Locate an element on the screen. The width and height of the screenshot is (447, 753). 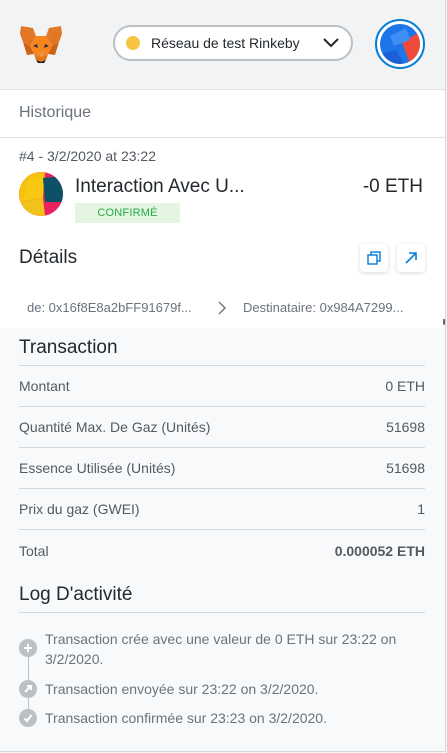
network-selector: Réseau de test Rinkeby is located at coordinates (233, 43).